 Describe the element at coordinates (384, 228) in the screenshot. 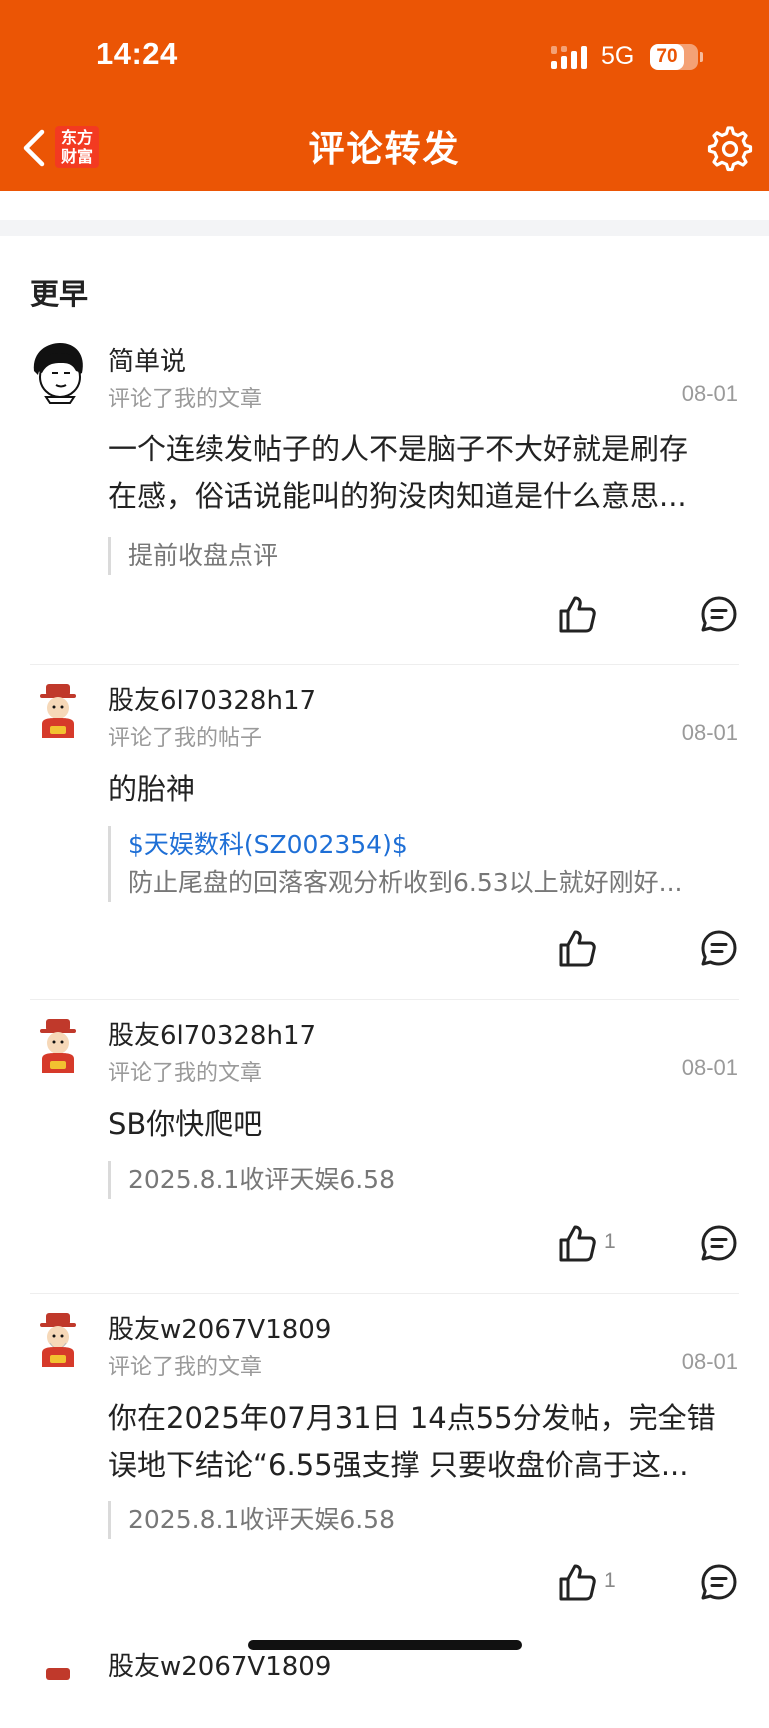

I see `section-divider` at that location.